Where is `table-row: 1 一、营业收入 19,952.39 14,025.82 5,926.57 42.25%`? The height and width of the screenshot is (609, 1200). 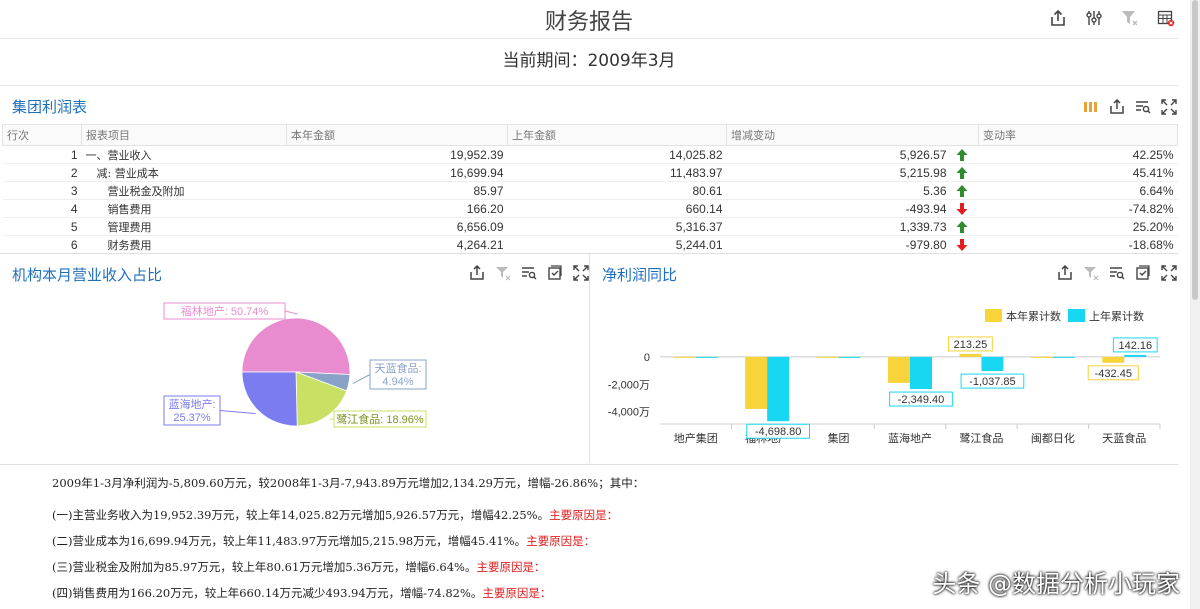
table-row: 1 一、营业收入 19,952.39 14,025.82 5,926.57 42.25% is located at coordinates (590, 154).